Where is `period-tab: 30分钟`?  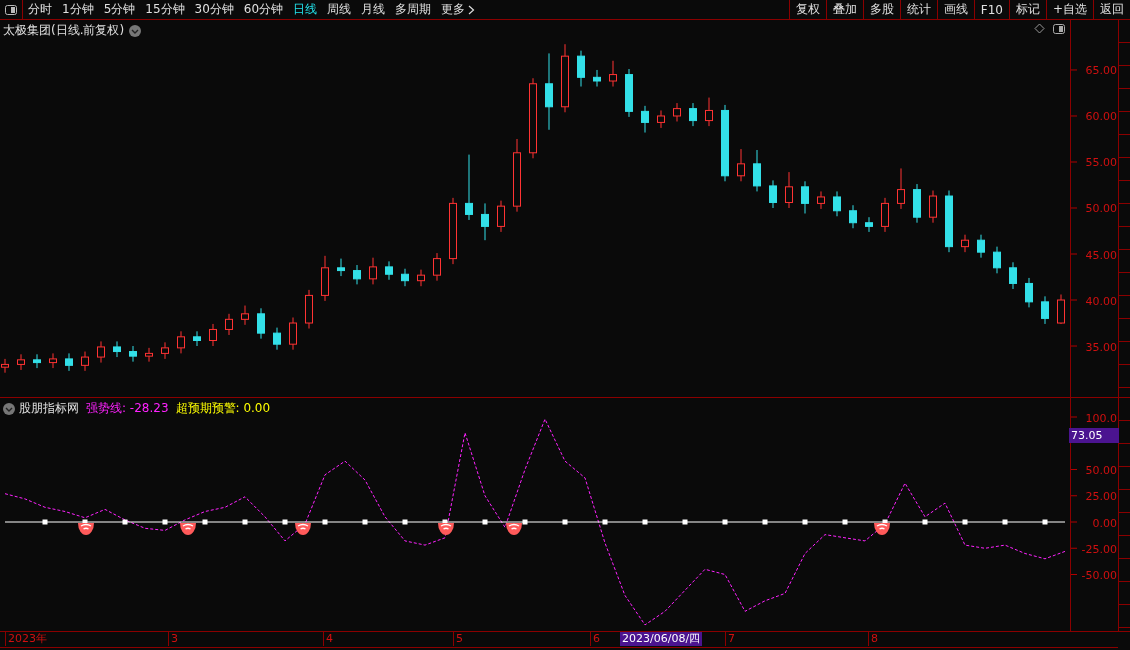
period-tab: 30分钟 is located at coordinates (214, 9).